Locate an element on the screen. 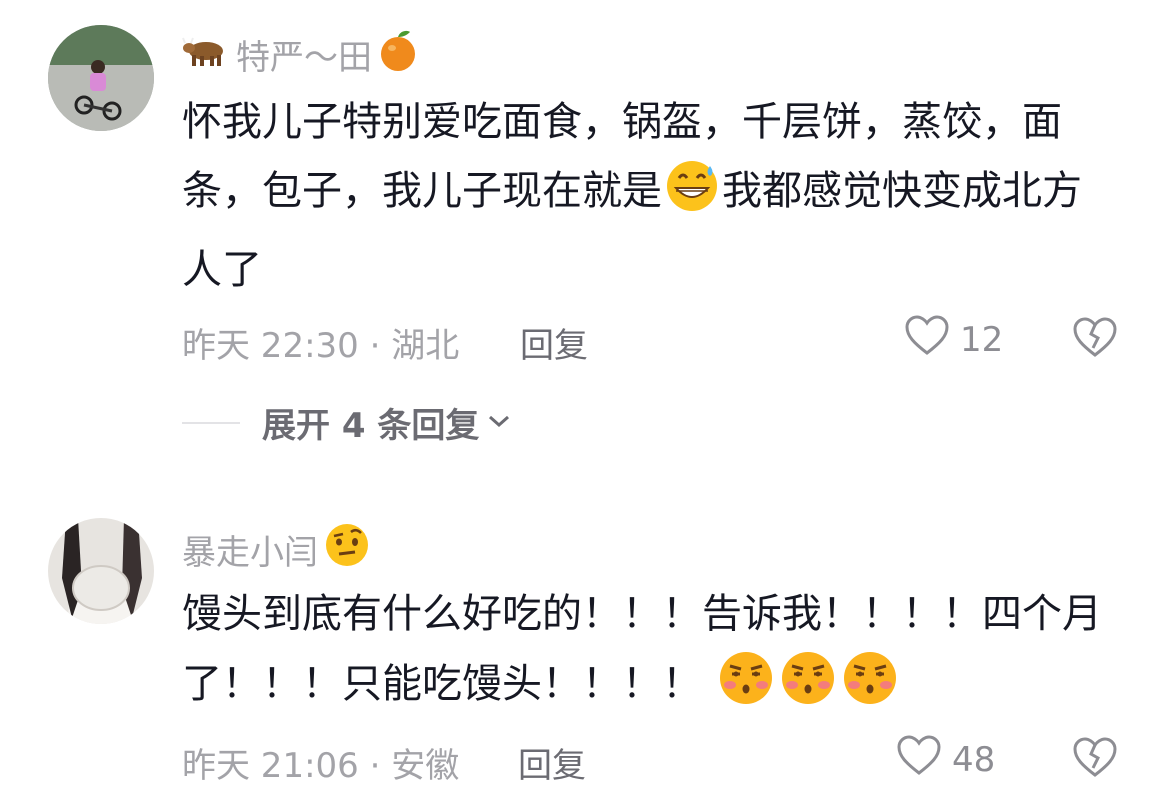  comment-text: 馒头到底有什么好吃的！！！告诉我！！！！四个月了！！！只能吃馒头！！！！ is located at coordinates (647, 654).